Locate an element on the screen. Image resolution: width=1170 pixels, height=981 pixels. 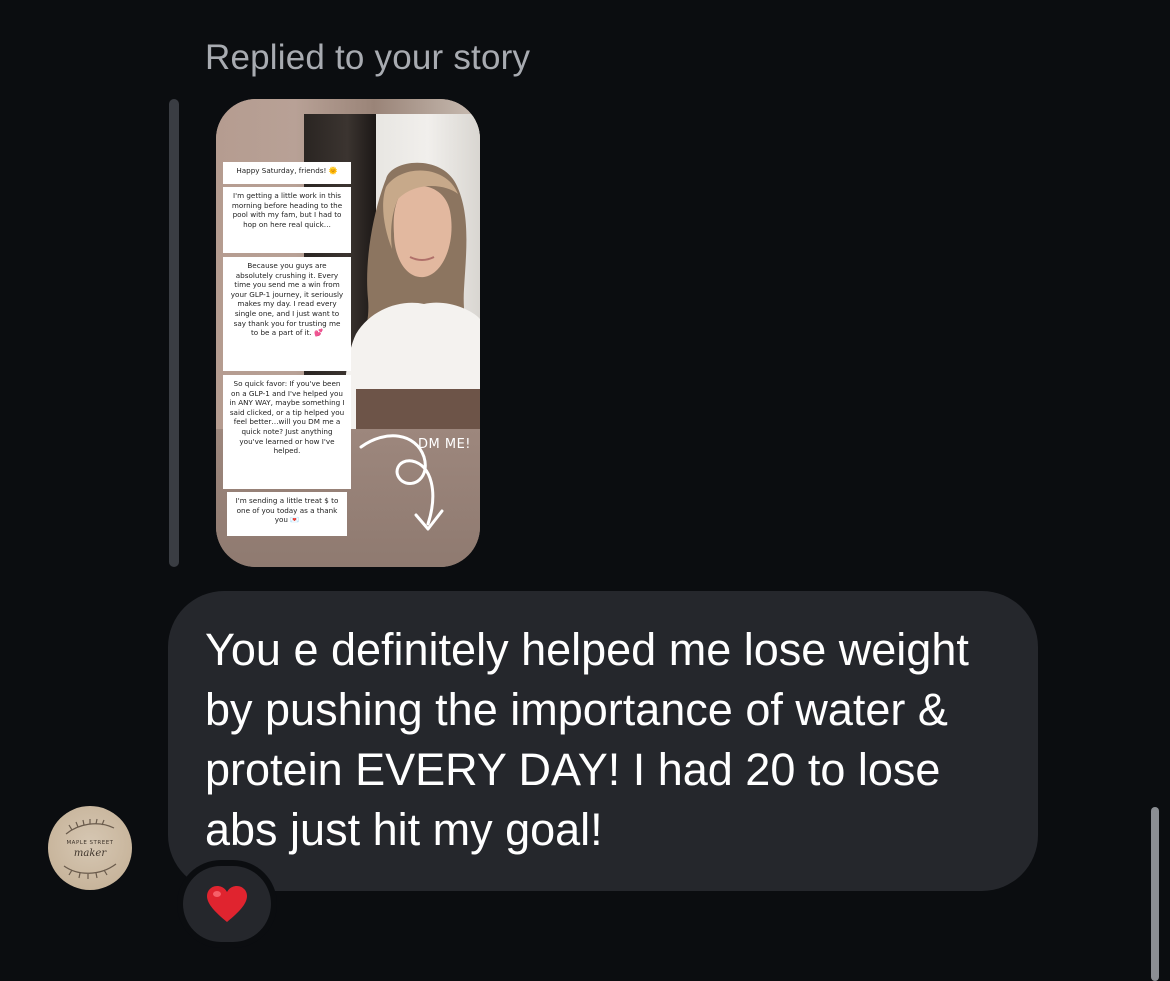
avatar-logo-top: MAPLE STREET is located at coordinates (90, 843).